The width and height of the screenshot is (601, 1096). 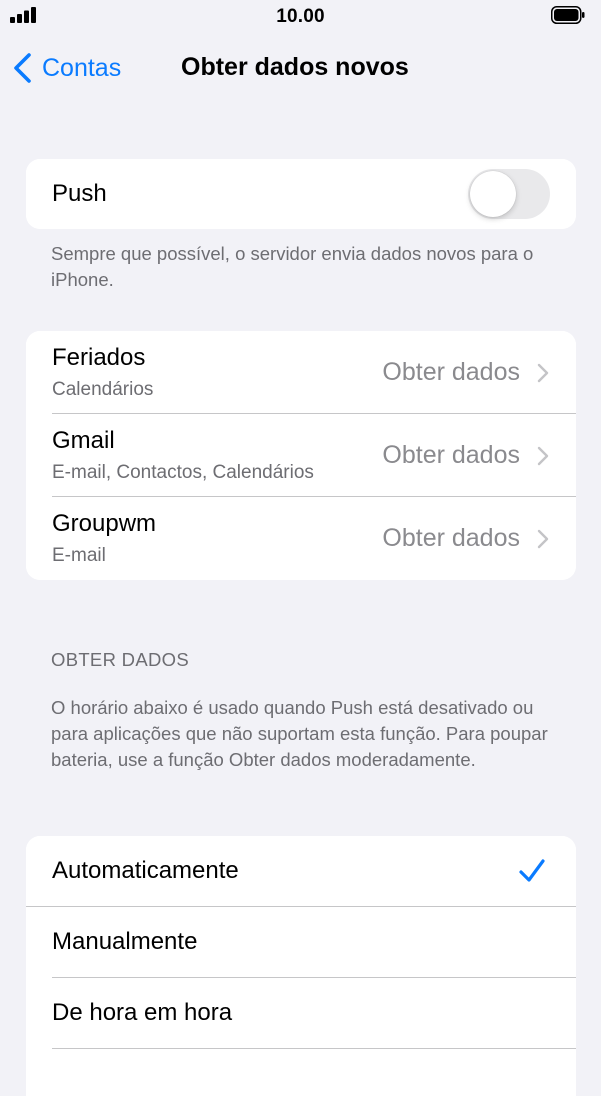 I want to click on status-time: 10.00, so click(x=300, y=16).